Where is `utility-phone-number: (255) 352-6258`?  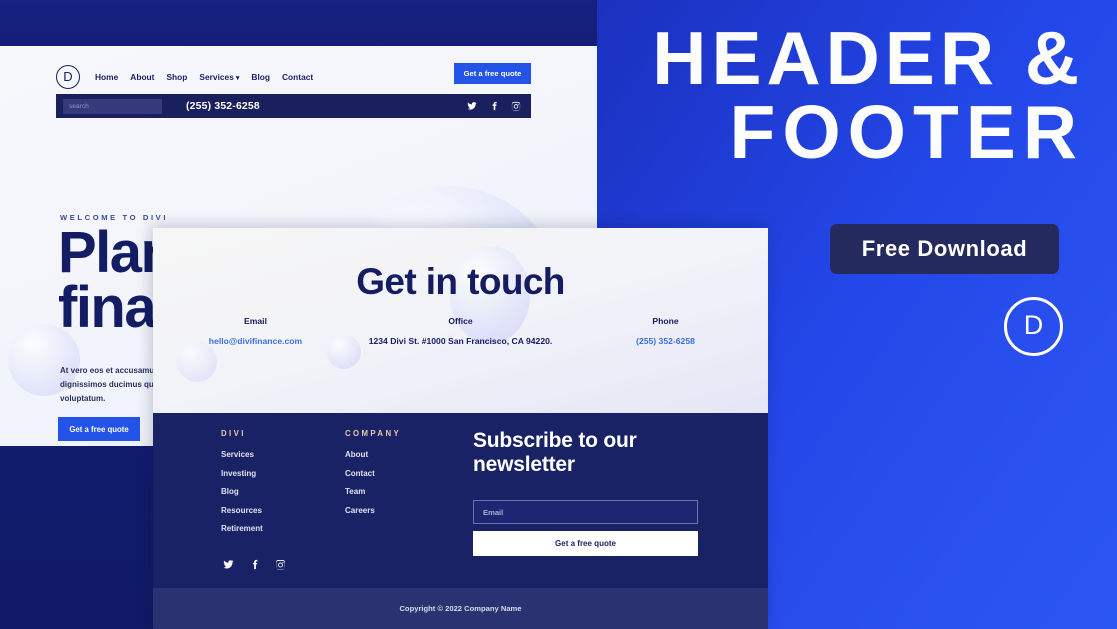
utility-phone-number: (255) 352-6258 is located at coordinates (223, 106).